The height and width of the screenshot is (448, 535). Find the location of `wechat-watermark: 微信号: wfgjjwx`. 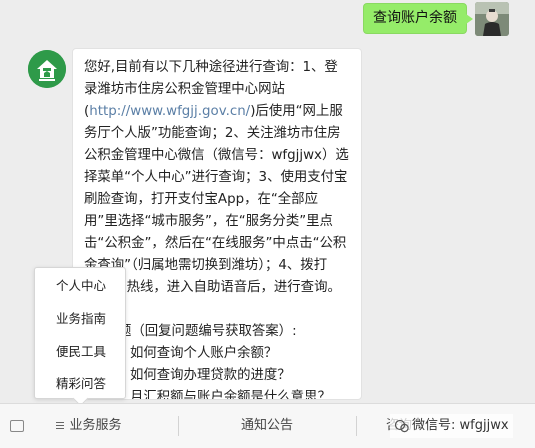

wechat-watermark: 微信号: wfgjjwx is located at coordinates (451, 426).